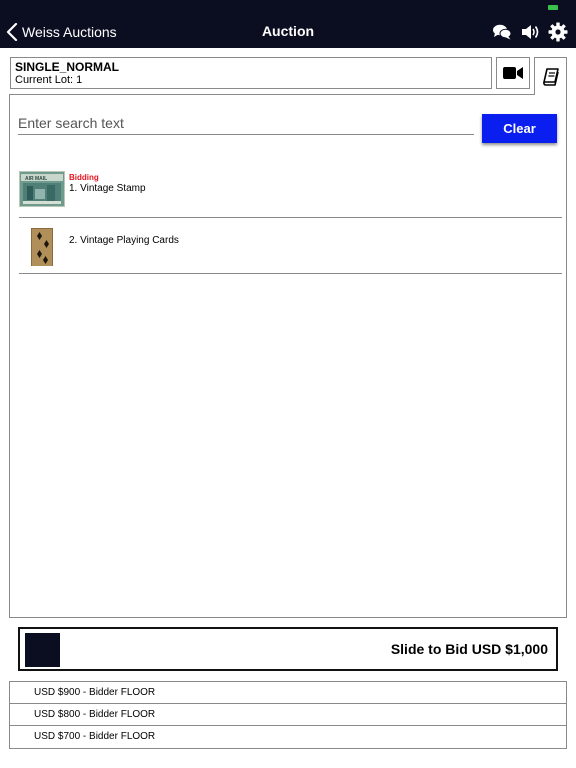 This screenshot has width=576, height=768. Describe the element at coordinates (69, 32) in the screenshot. I see `back-button-label: Weiss Auctions` at that location.